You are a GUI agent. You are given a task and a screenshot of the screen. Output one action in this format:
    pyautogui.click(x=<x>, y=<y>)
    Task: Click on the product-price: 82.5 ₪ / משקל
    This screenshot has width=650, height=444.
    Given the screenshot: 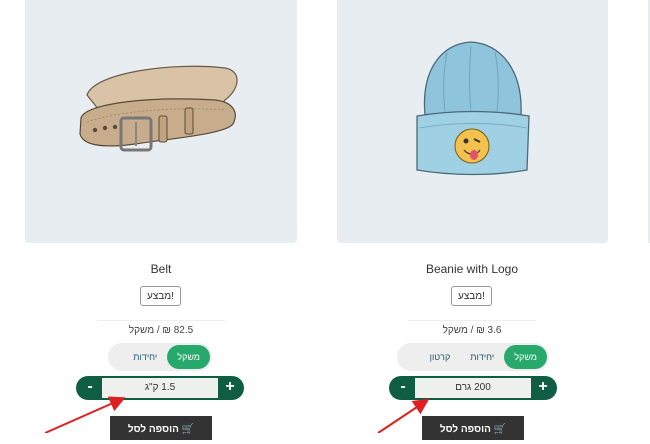 What is the action you would take?
    pyautogui.click(x=161, y=330)
    